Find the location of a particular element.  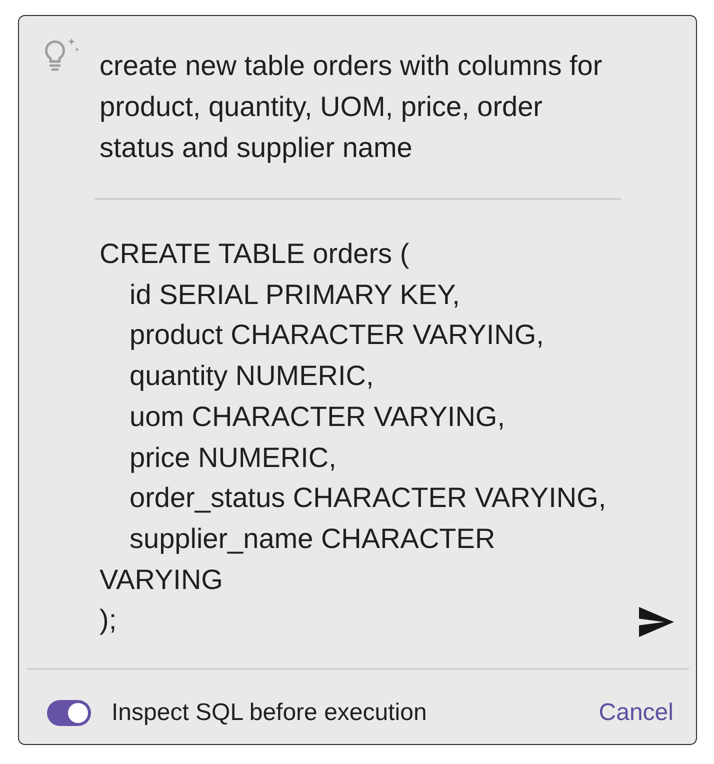

sql-code-line: supplier_name CHARACTER is located at coordinates (313, 539).